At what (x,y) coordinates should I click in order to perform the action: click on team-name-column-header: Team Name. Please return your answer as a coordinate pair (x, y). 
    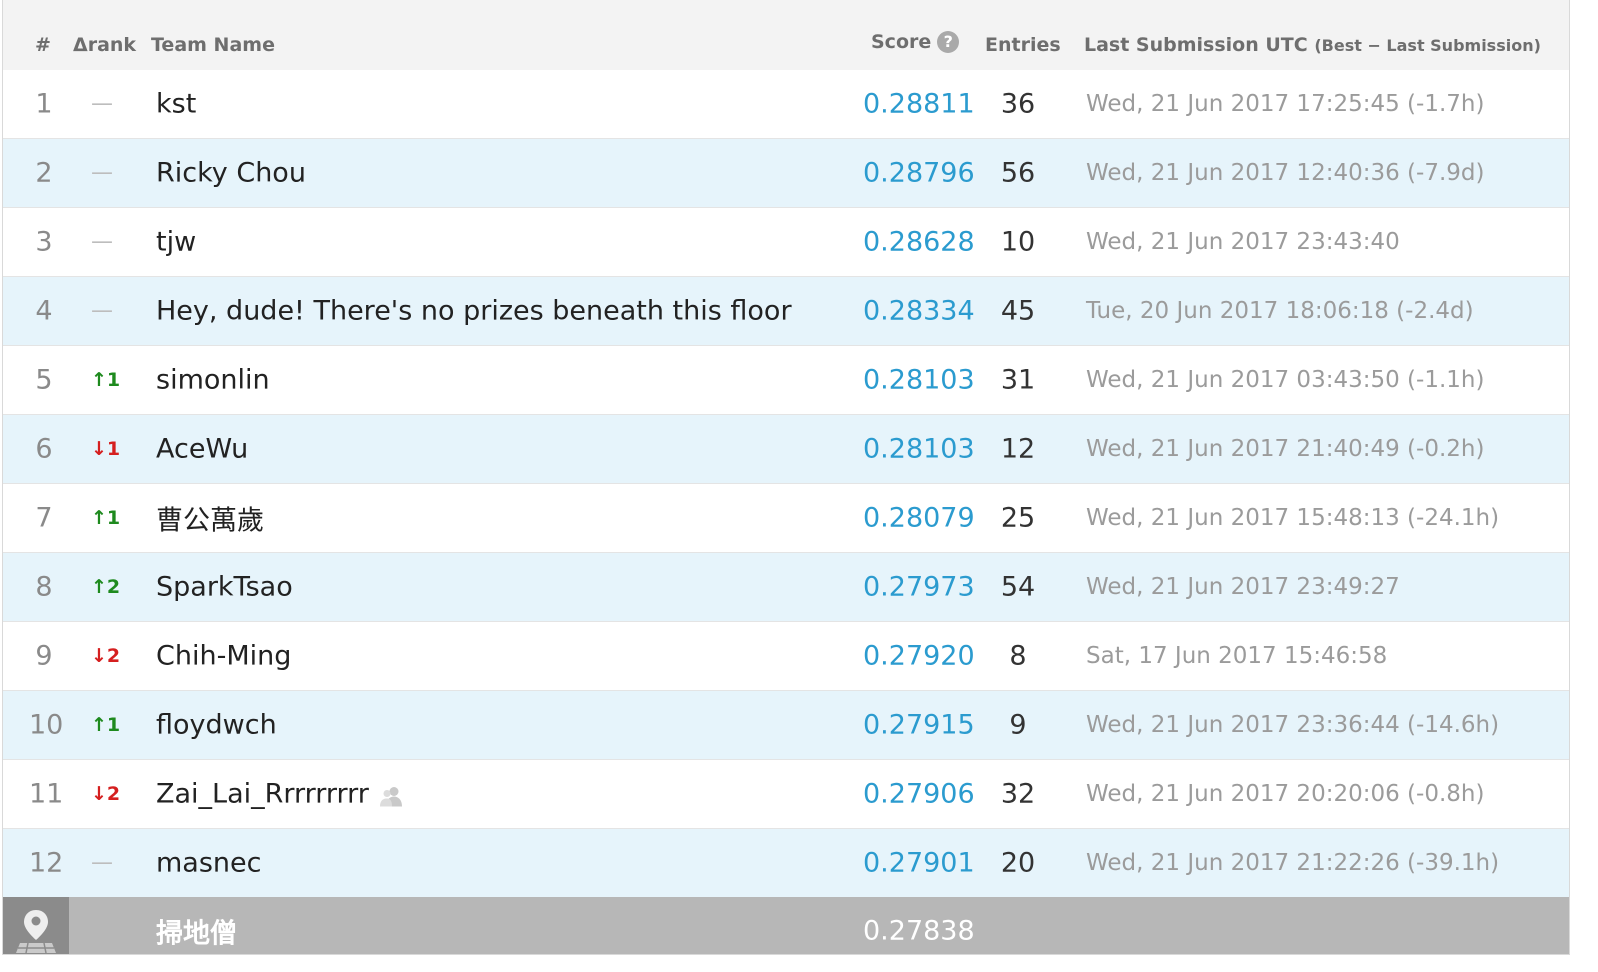
    Looking at the image, I should click on (213, 45).